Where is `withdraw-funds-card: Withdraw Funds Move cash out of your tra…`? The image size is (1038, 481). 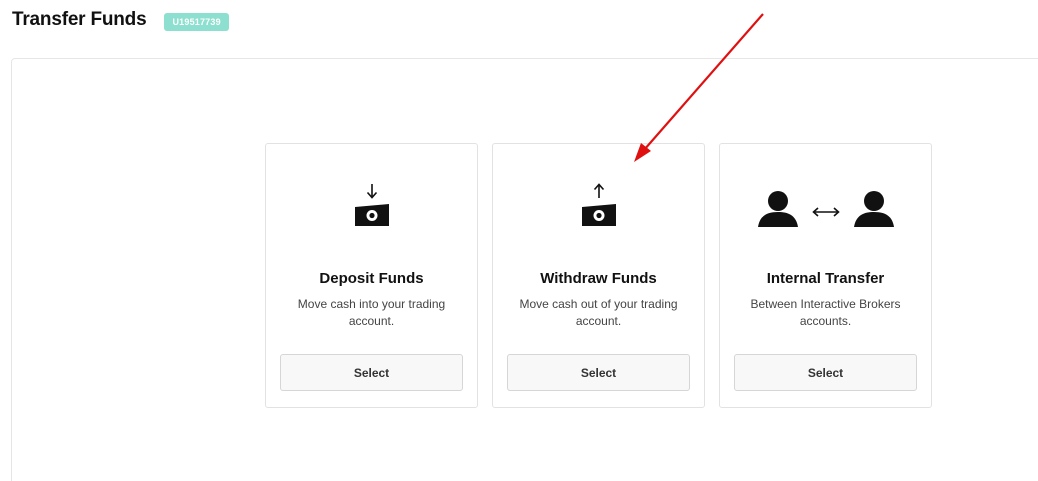 withdraw-funds-card: Withdraw Funds Move cash out of your tra… is located at coordinates (598, 275).